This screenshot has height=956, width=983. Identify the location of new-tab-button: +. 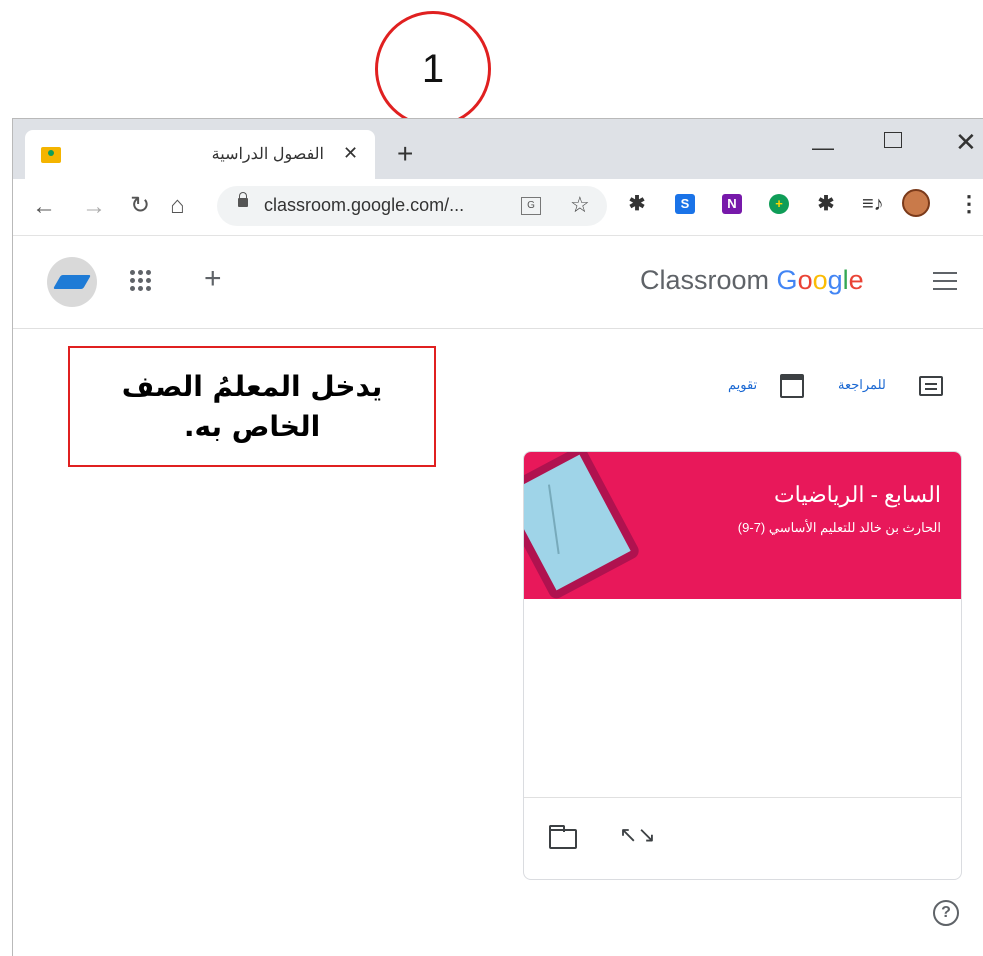
(405, 154).